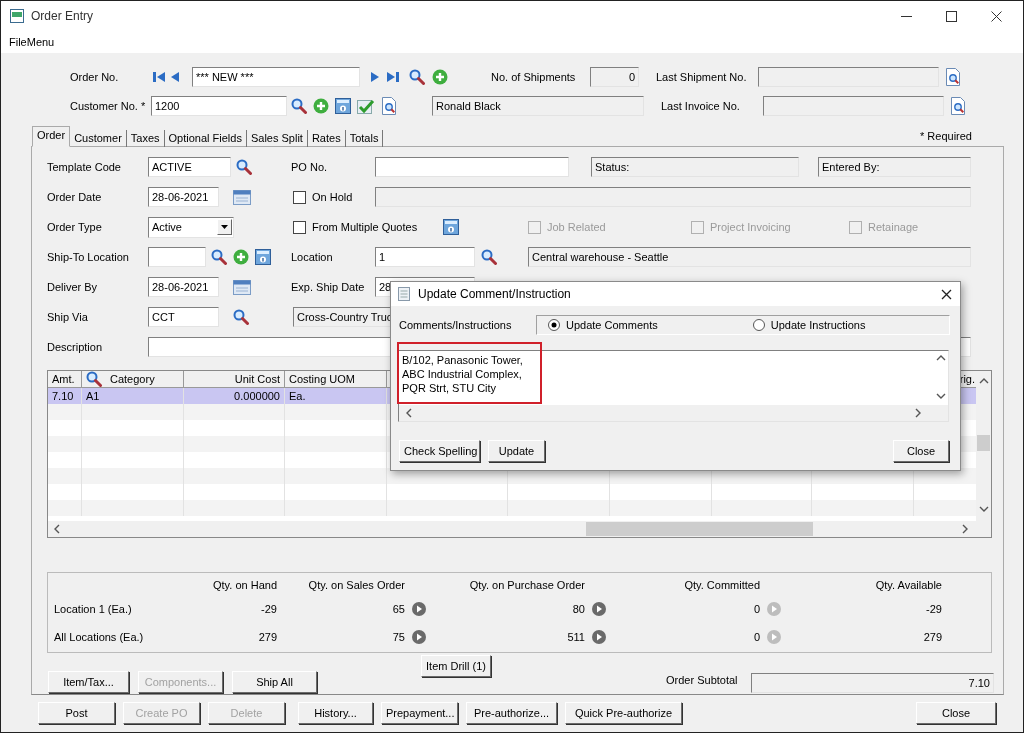 The height and width of the screenshot is (733, 1024). I want to click on column-header: Qty. Available, so click(908, 585).